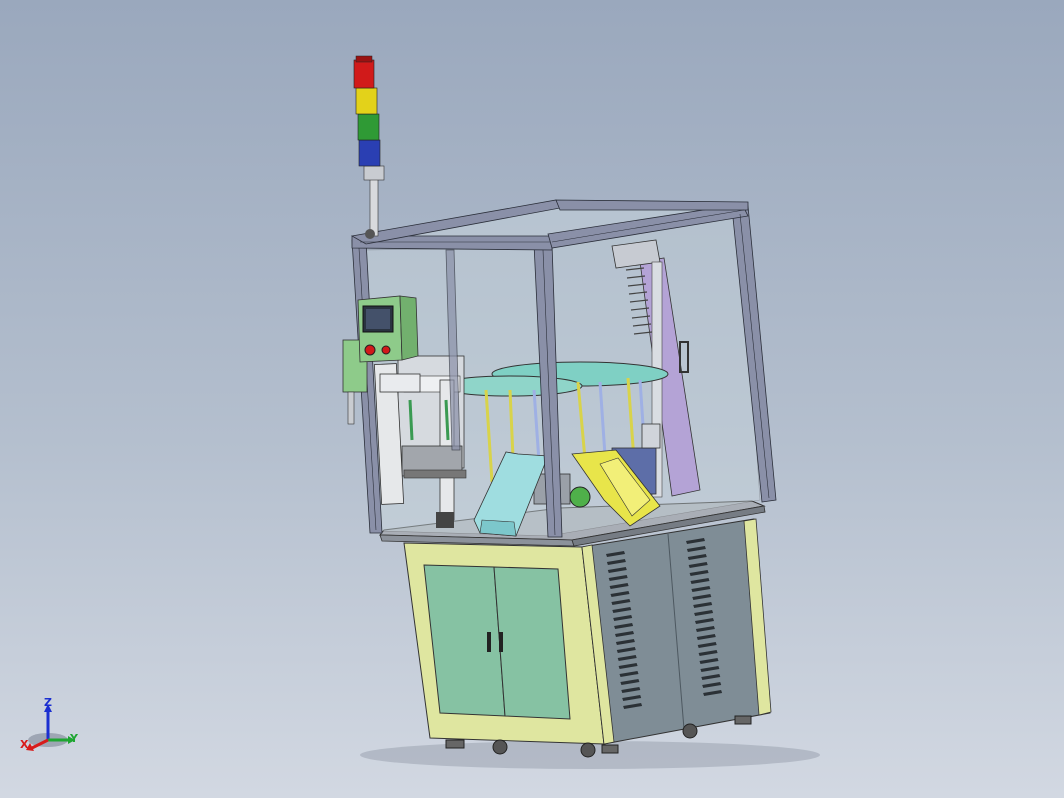 The width and height of the screenshot is (1064, 798). Describe the element at coordinates (489, 642) in the screenshot. I see `door-handle-left` at that location.